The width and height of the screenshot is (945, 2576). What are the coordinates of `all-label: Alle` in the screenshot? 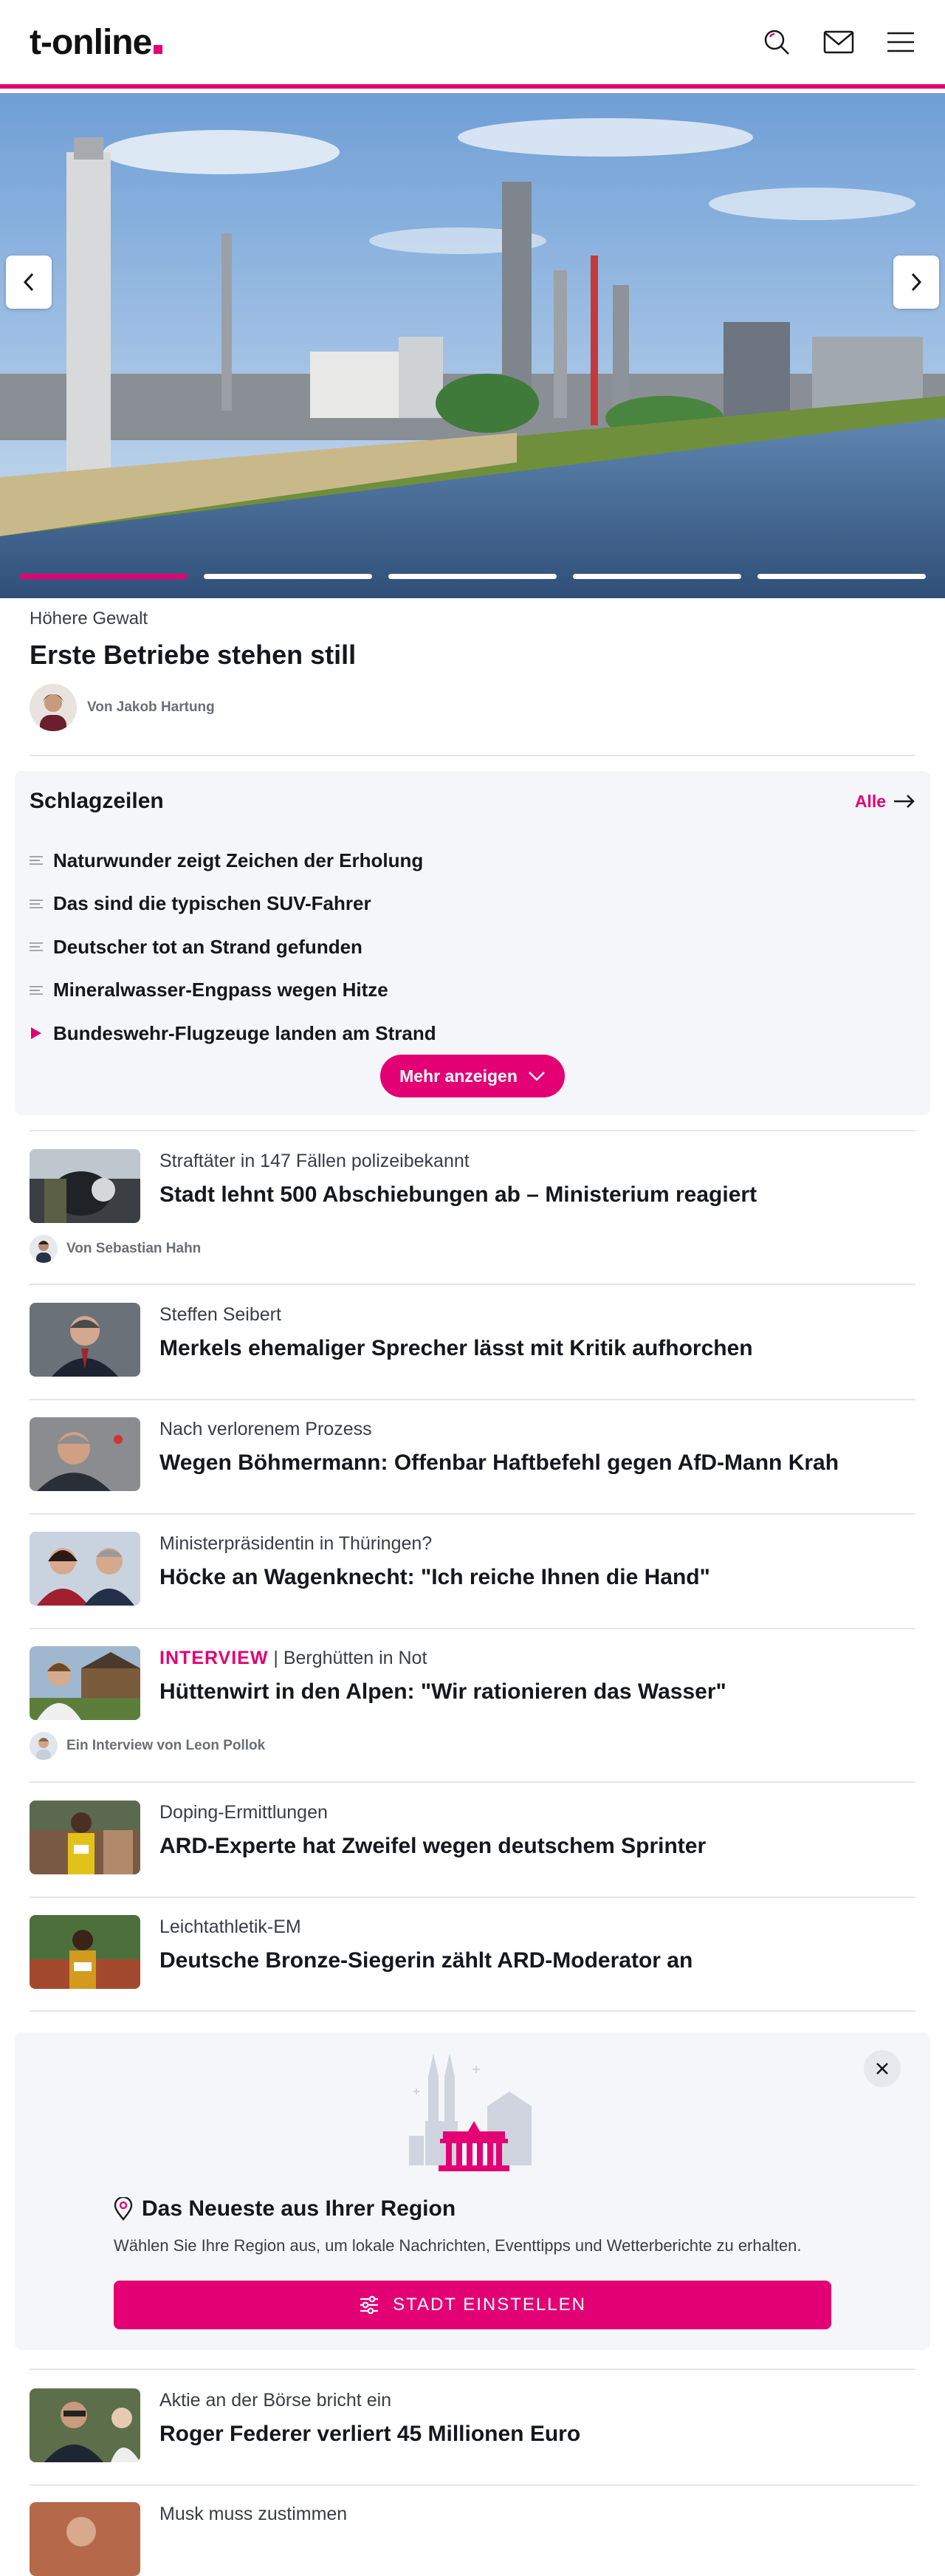 It's located at (870, 801).